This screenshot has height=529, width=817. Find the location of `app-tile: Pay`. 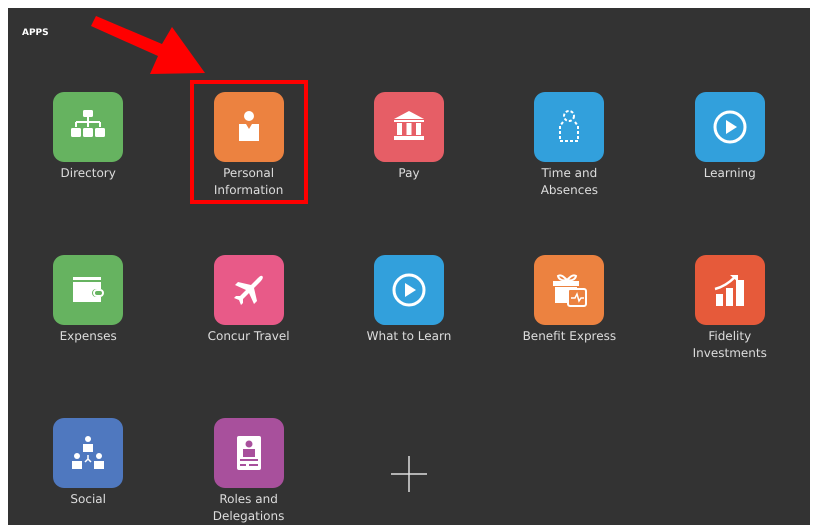

app-tile: Pay is located at coordinates (409, 142).